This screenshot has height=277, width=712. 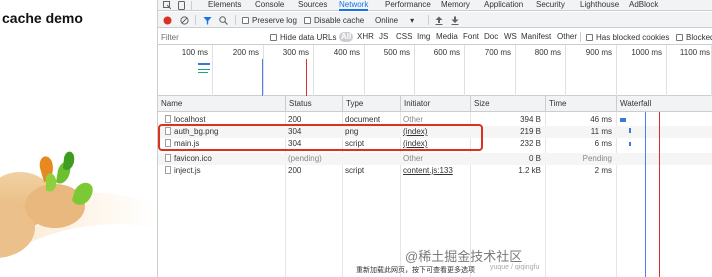 I want to click on tab-separator, so click(x=191, y=5).